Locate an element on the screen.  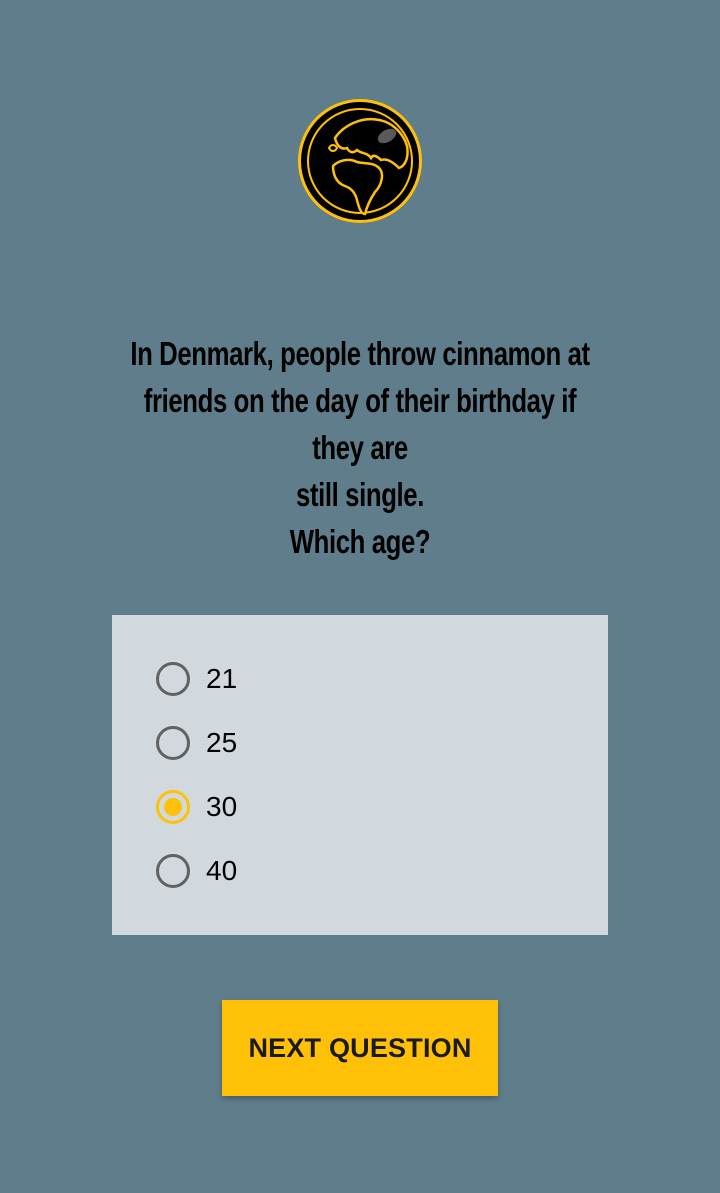
question-line: still single. is located at coordinates (360, 494).